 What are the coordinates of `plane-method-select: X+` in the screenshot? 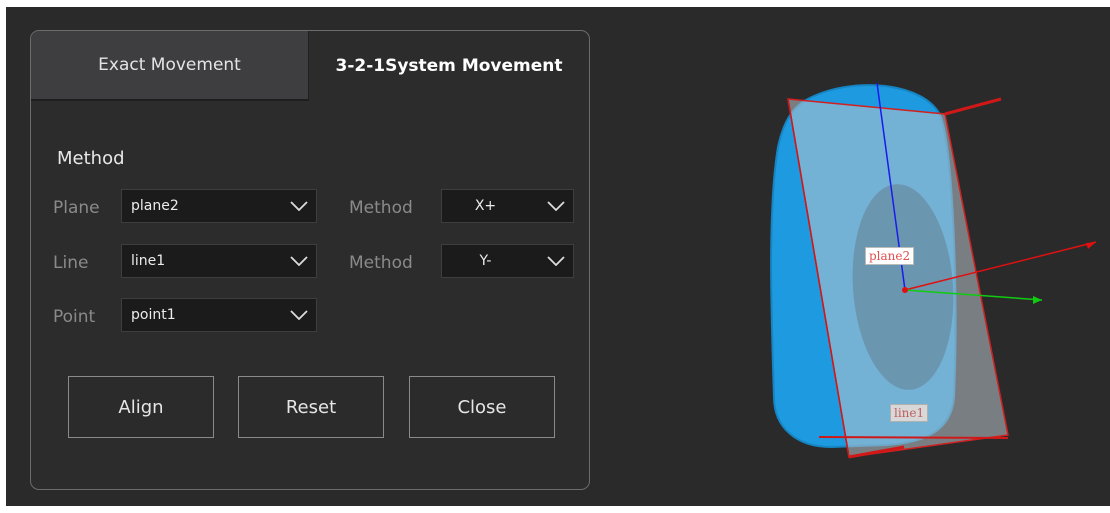 It's located at (507, 206).